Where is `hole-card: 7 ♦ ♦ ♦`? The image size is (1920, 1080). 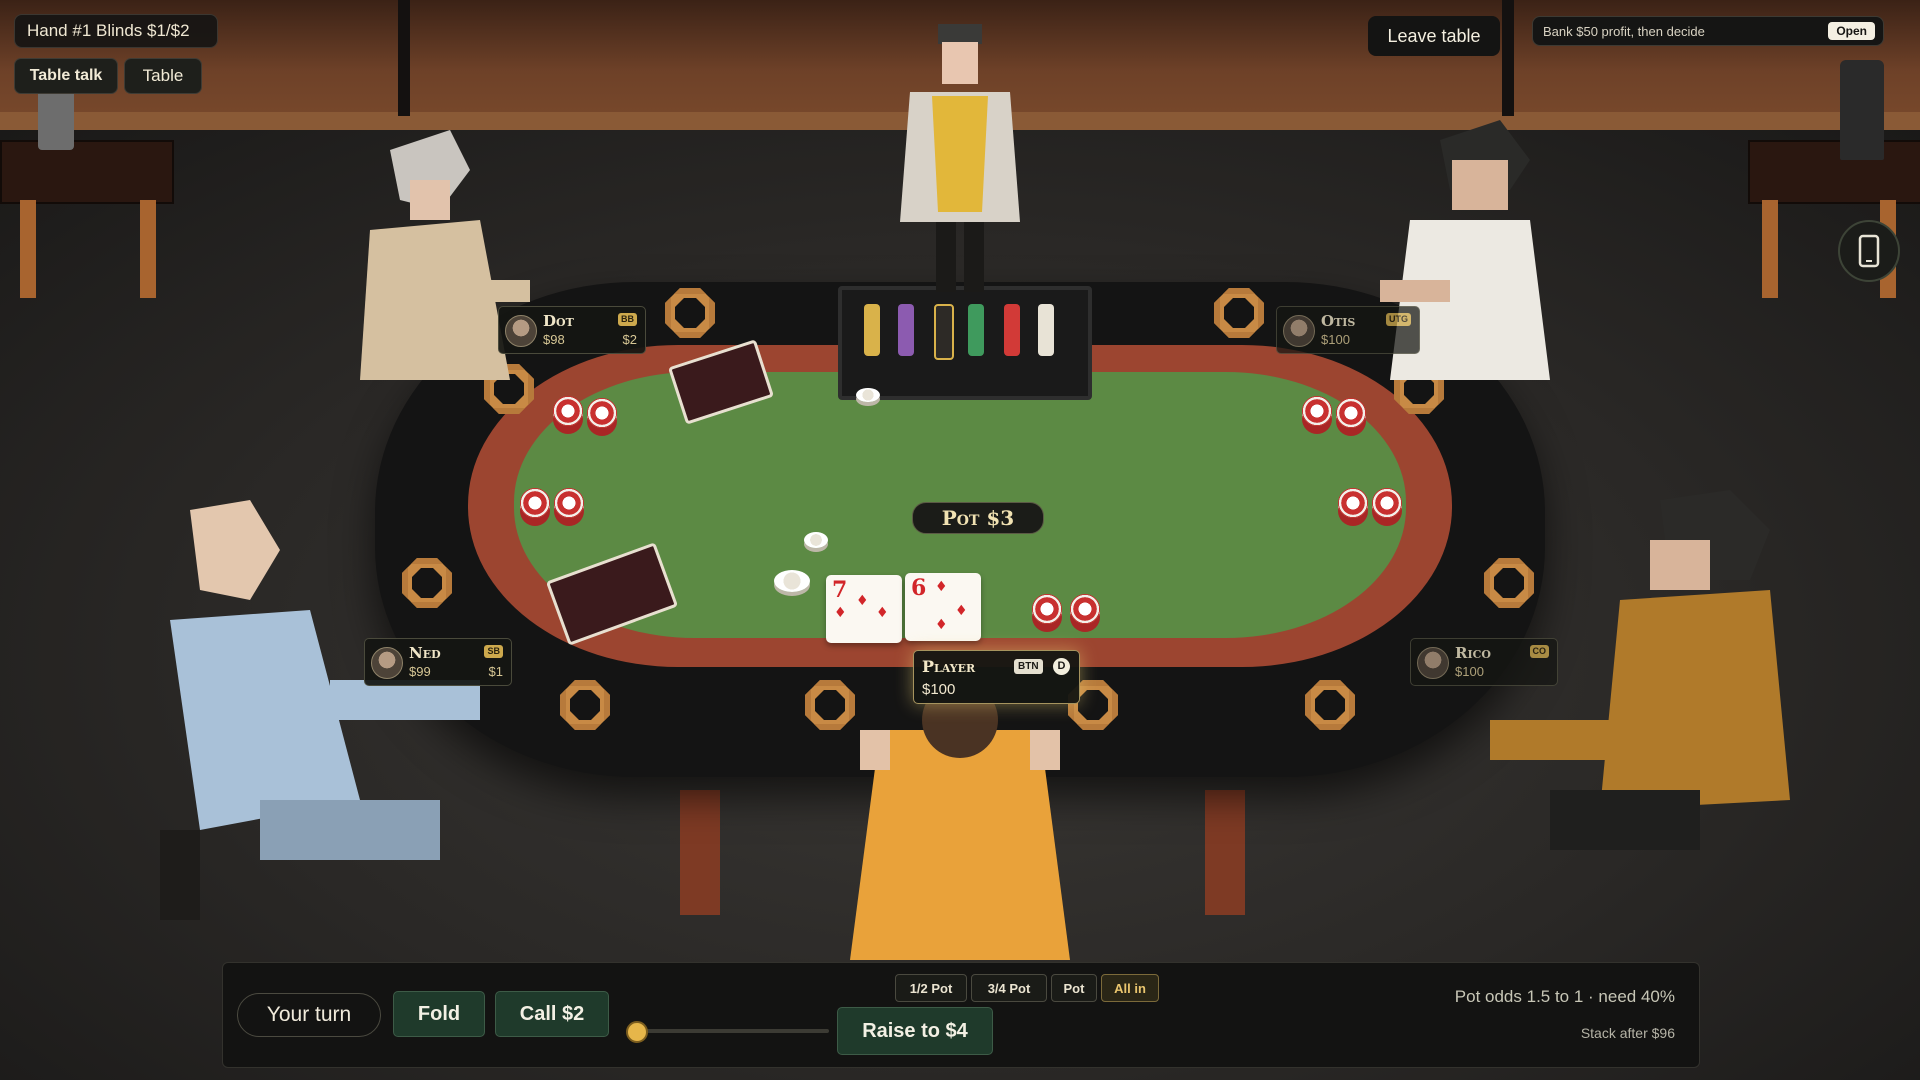
hole-card: 7 ♦ ♦ ♦ is located at coordinates (864, 609).